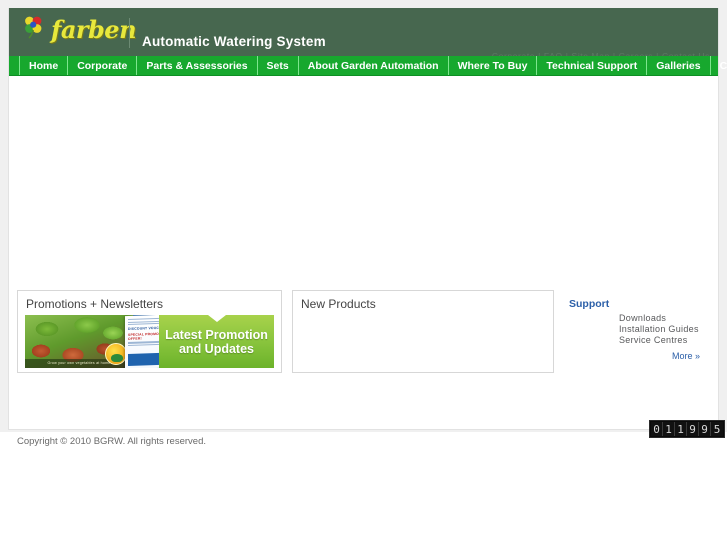 This screenshot has height=545, width=727. Describe the element at coordinates (553, 53) in the screenshot. I see `utility-link-faq: FAQ` at that location.